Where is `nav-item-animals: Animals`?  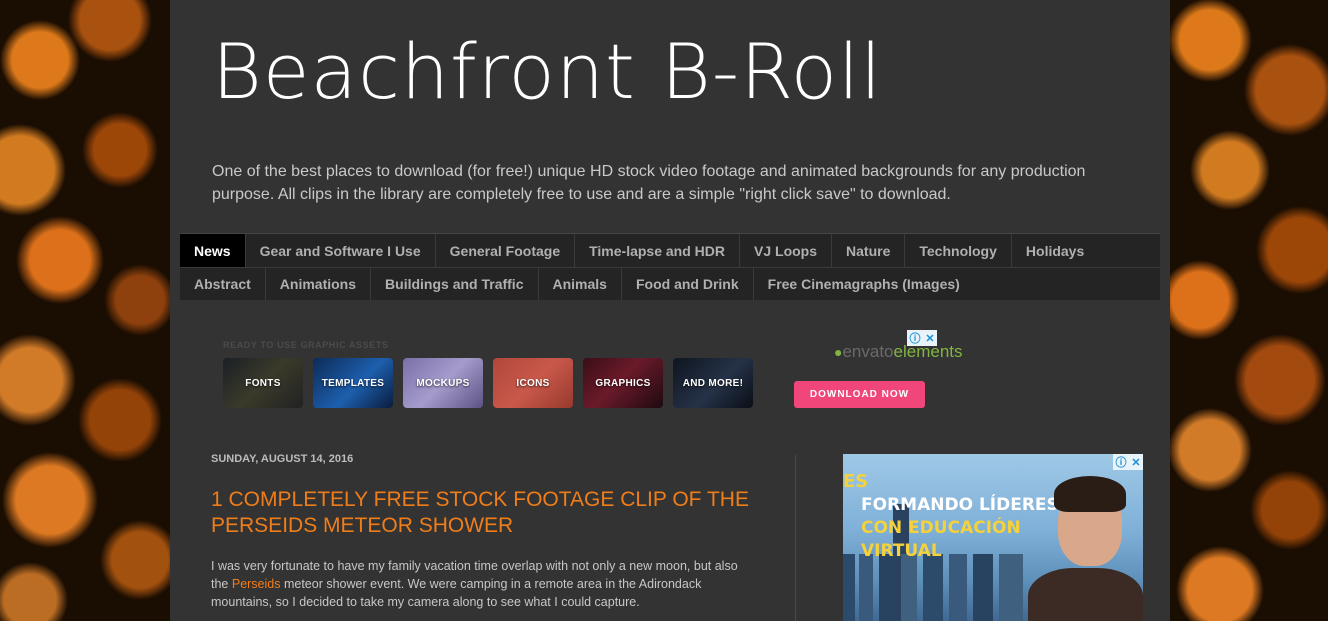 nav-item-animals: Animals is located at coordinates (580, 284).